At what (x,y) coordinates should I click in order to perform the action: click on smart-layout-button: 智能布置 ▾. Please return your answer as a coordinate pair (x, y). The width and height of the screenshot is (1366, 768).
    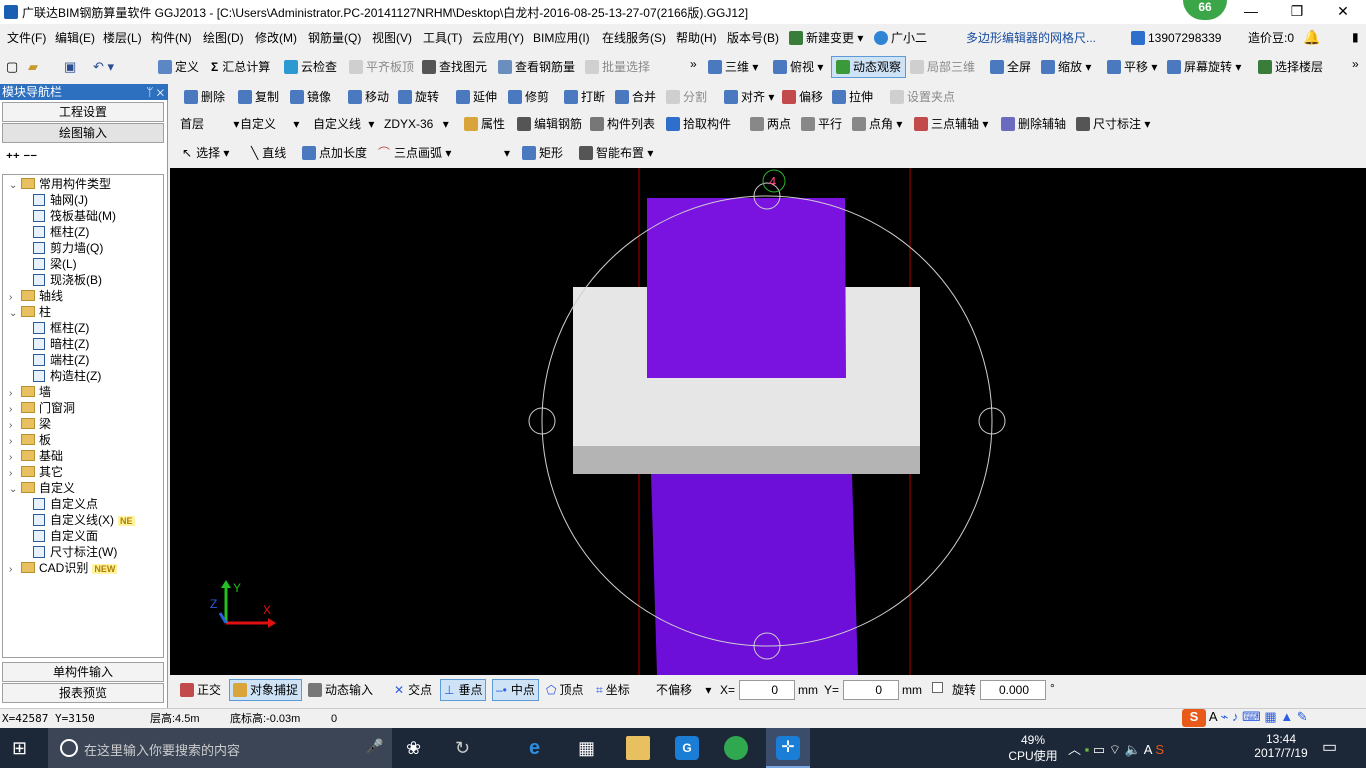
    Looking at the image, I should click on (616, 153).